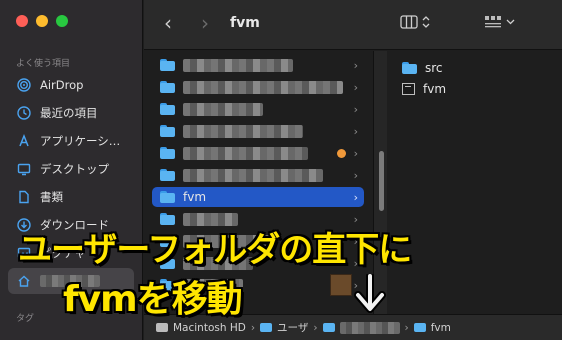 The height and width of the screenshot is (340, 562). I want to click on column-view-icon, so click(409, 22).